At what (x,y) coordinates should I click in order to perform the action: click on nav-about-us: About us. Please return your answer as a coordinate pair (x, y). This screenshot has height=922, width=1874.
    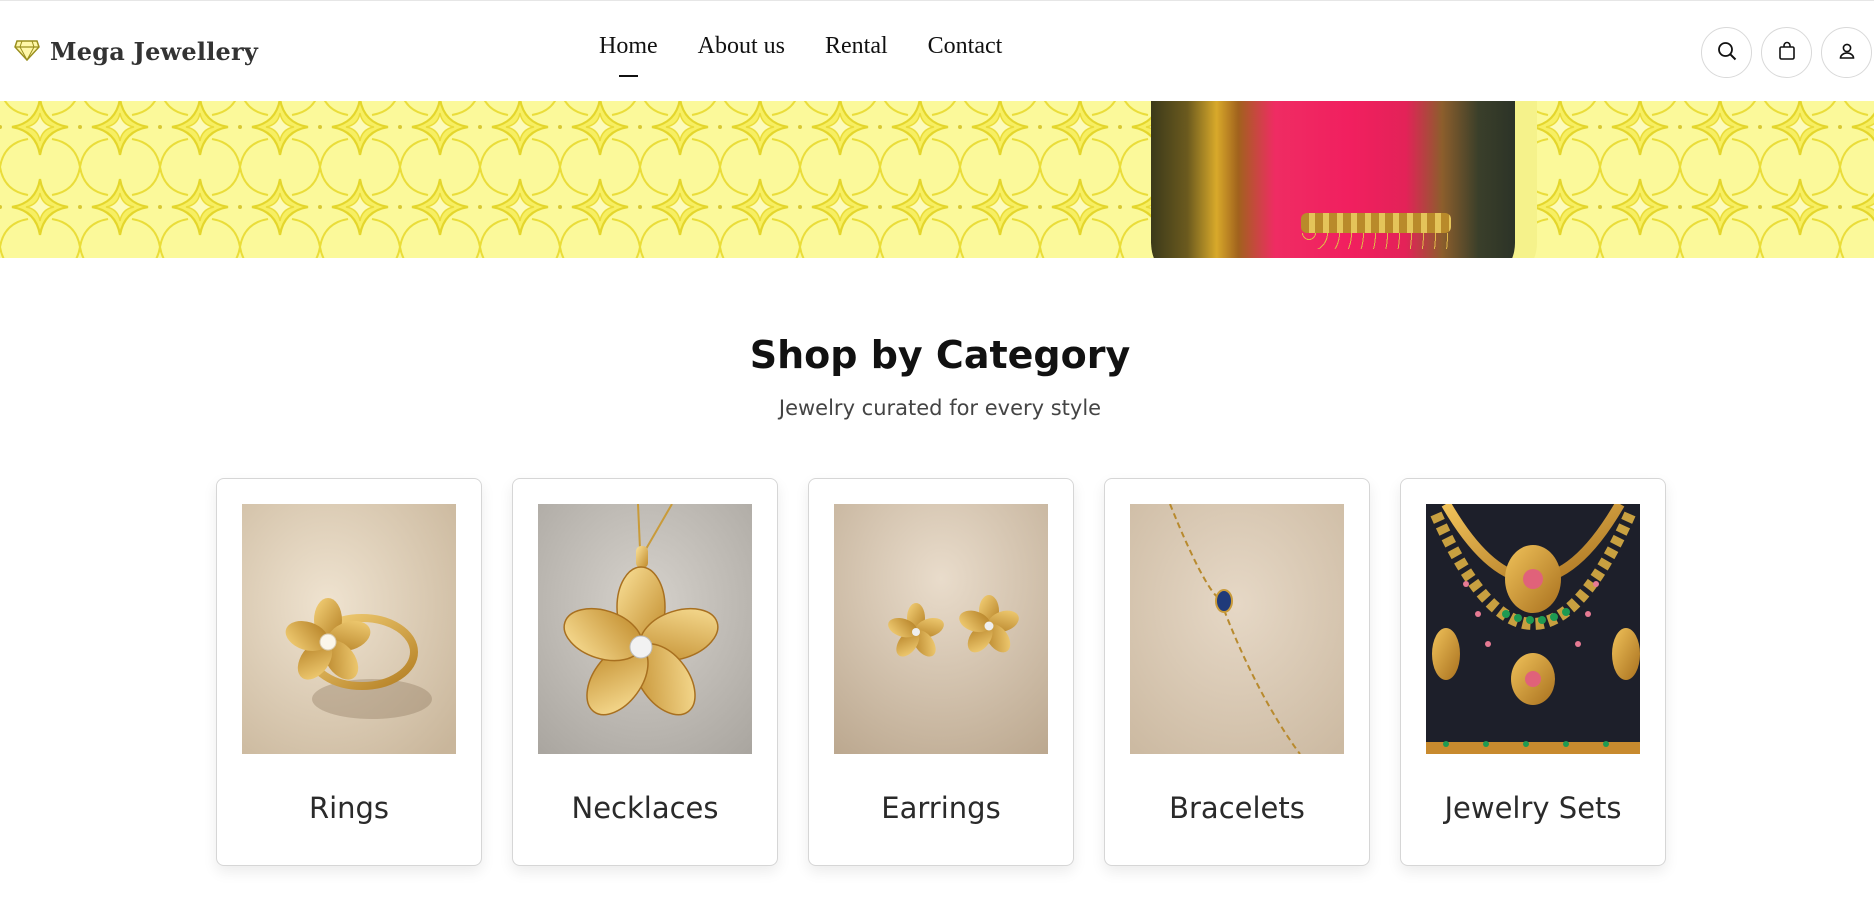
    Looking at the image, I should click on (741, 46).